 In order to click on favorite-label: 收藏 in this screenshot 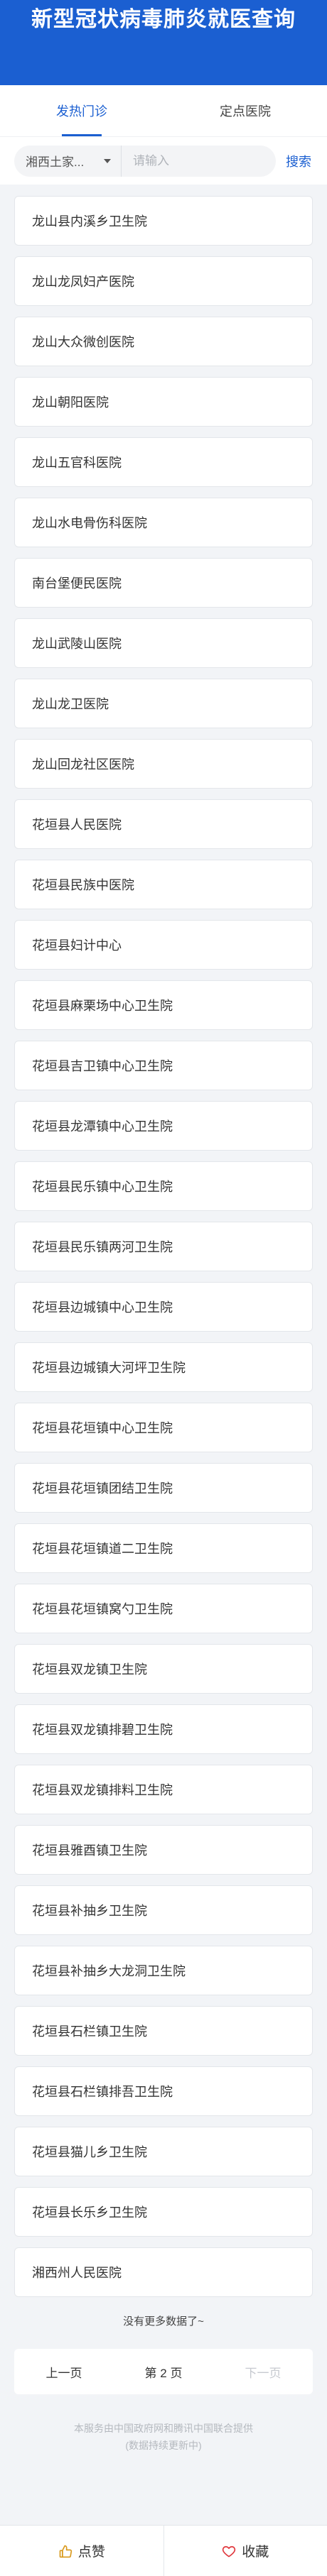, I will do `click(255, 2552)`.